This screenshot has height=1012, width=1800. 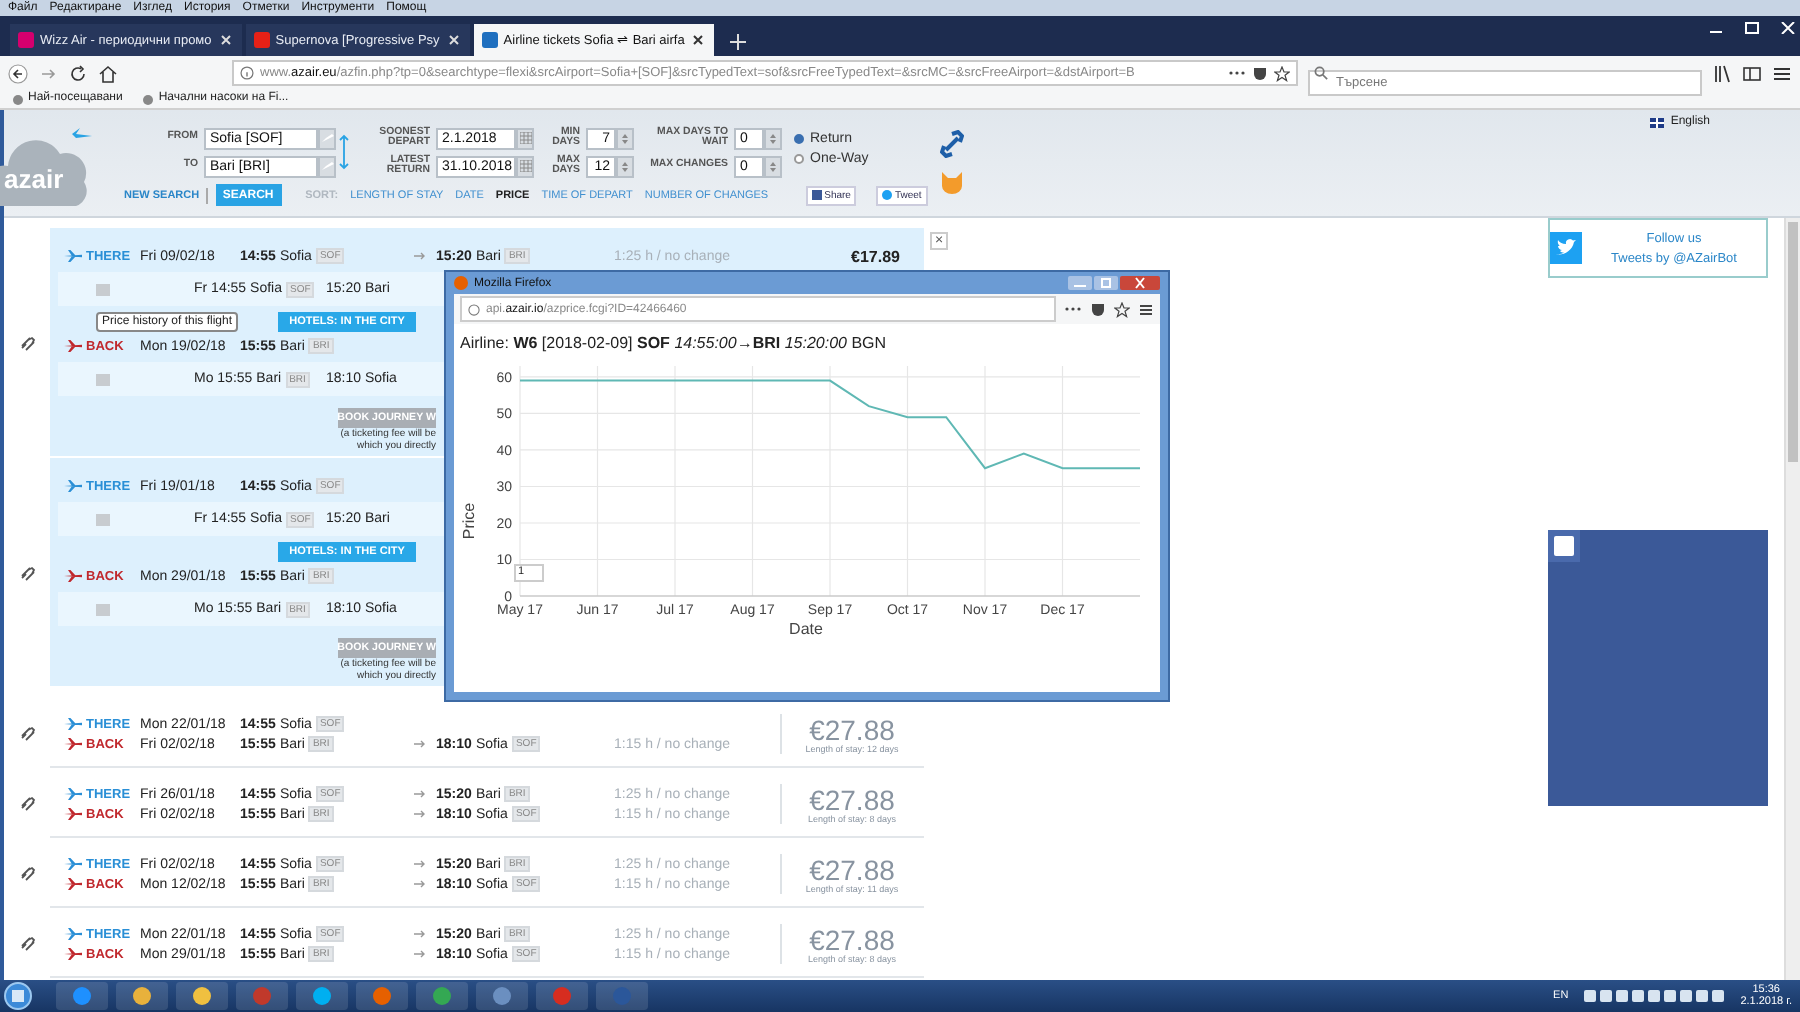 I want to click on library-icon, so click(x=1722, y=73).